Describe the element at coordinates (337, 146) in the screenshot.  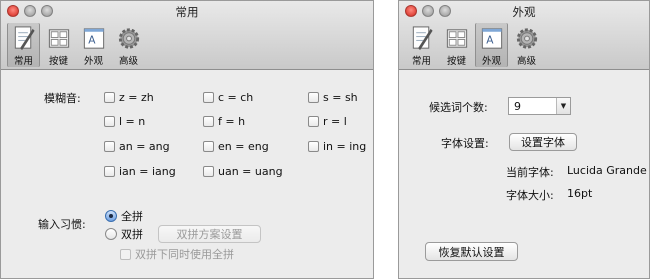
I see `fuzzy-option-in-ing: in = ing` at that location.